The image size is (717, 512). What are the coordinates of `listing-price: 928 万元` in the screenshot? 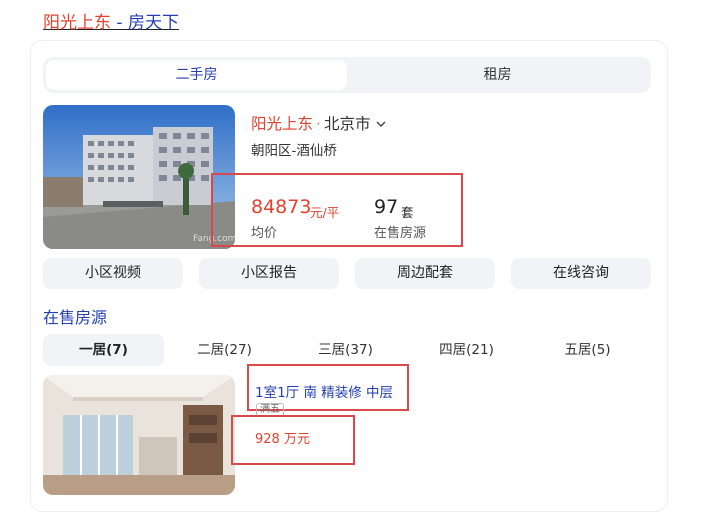 It's located at (282, 439).